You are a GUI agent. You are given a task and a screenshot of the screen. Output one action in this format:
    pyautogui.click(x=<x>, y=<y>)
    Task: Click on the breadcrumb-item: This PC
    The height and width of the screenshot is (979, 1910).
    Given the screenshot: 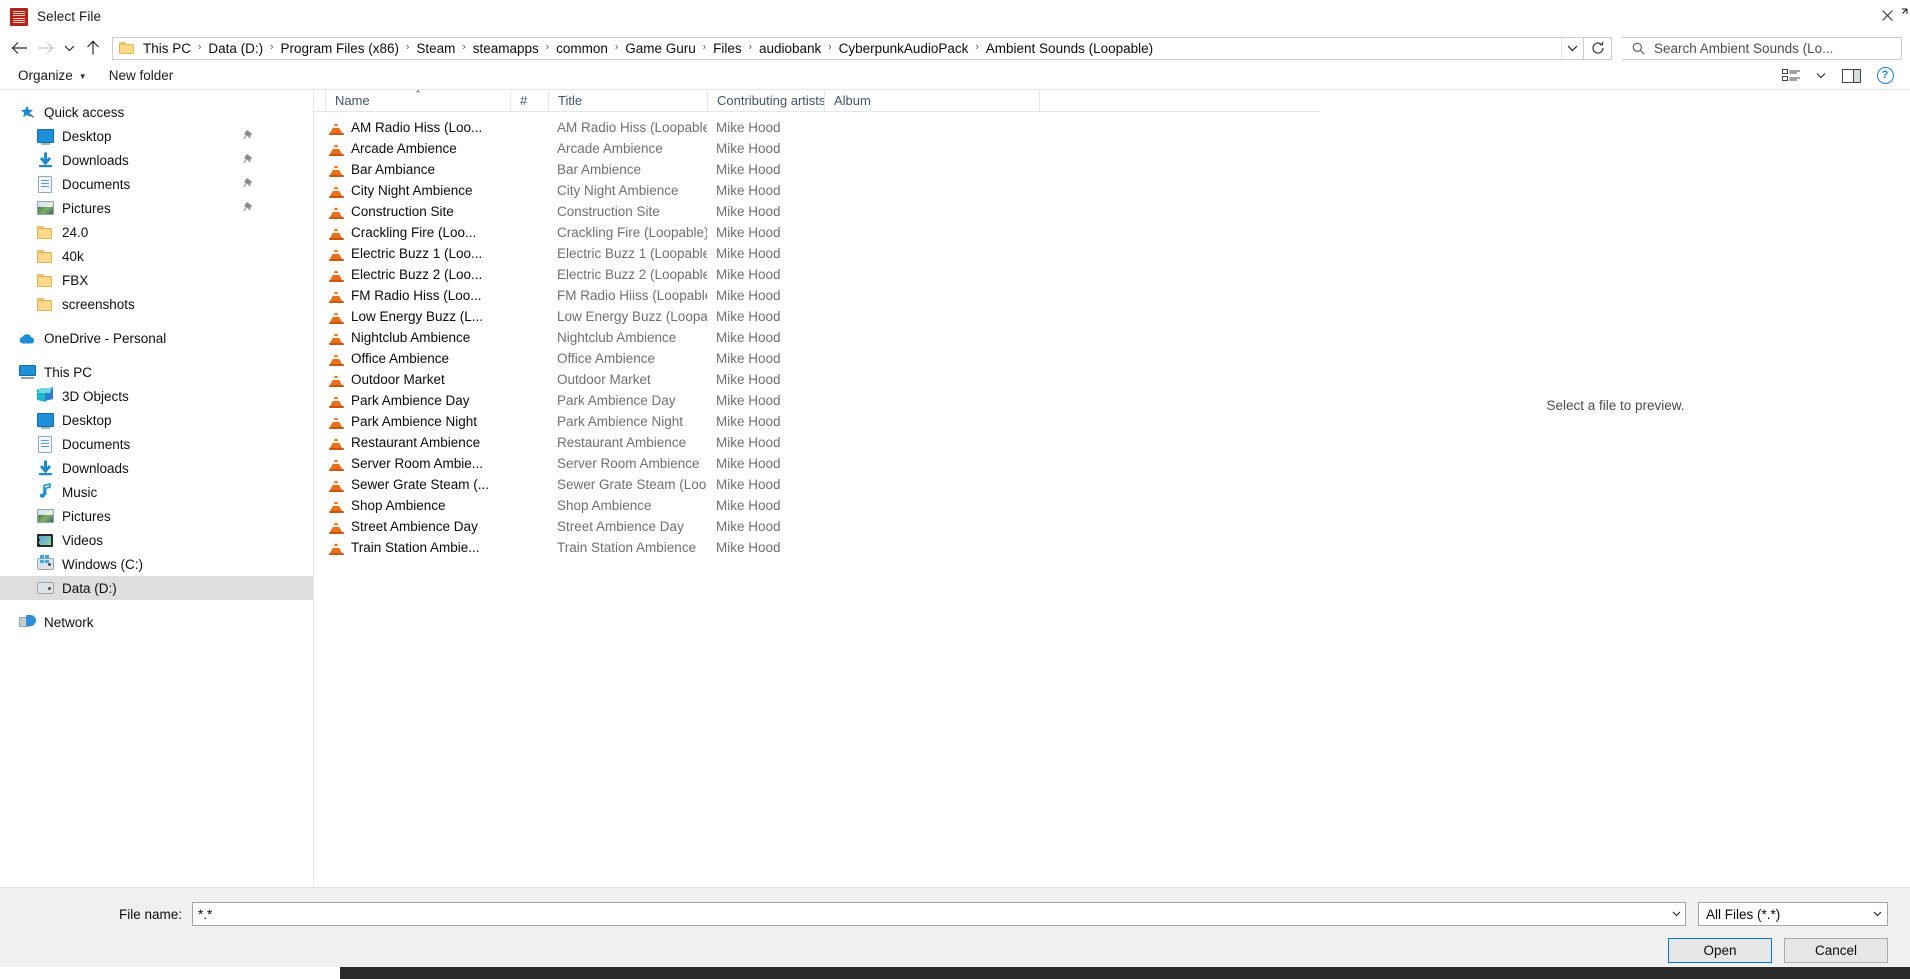 What is the action you would take?
    pyautogui.click(x=167, y=48)
    